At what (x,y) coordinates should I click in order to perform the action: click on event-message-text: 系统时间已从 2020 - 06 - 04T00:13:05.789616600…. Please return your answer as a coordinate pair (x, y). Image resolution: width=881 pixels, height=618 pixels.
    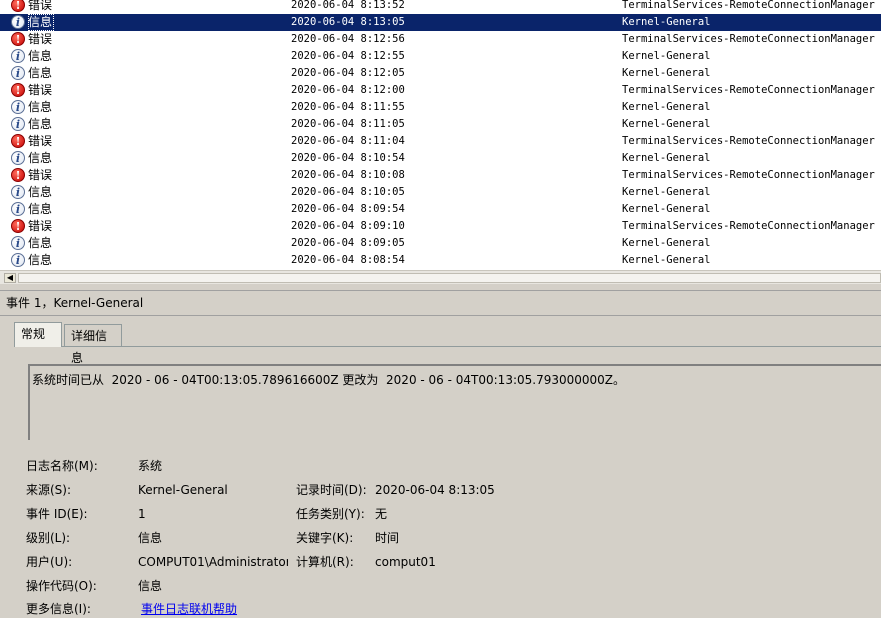
    Looking at the image, I should click on (329, 380).